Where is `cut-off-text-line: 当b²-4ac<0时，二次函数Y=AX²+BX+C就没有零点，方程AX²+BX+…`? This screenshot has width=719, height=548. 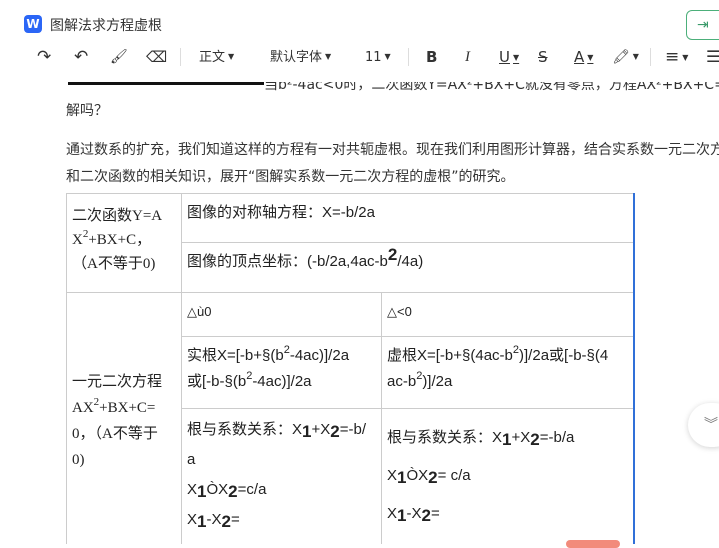 cut-off-text-line: 当b²-4ac<0时，二次函数Y=AX²+BX+C就没有零点，方程AX²+BX+… is located at coordinates (491, 87).